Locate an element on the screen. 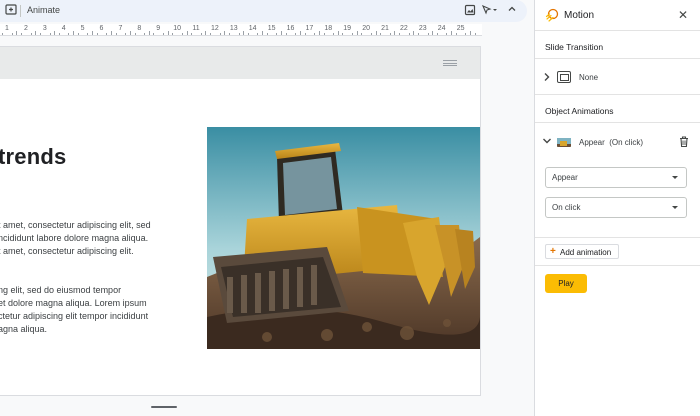 The width and height of the screenshot is (700, 416). slide-transition-heading: Slide Transition is located at coordinates (574, 47).